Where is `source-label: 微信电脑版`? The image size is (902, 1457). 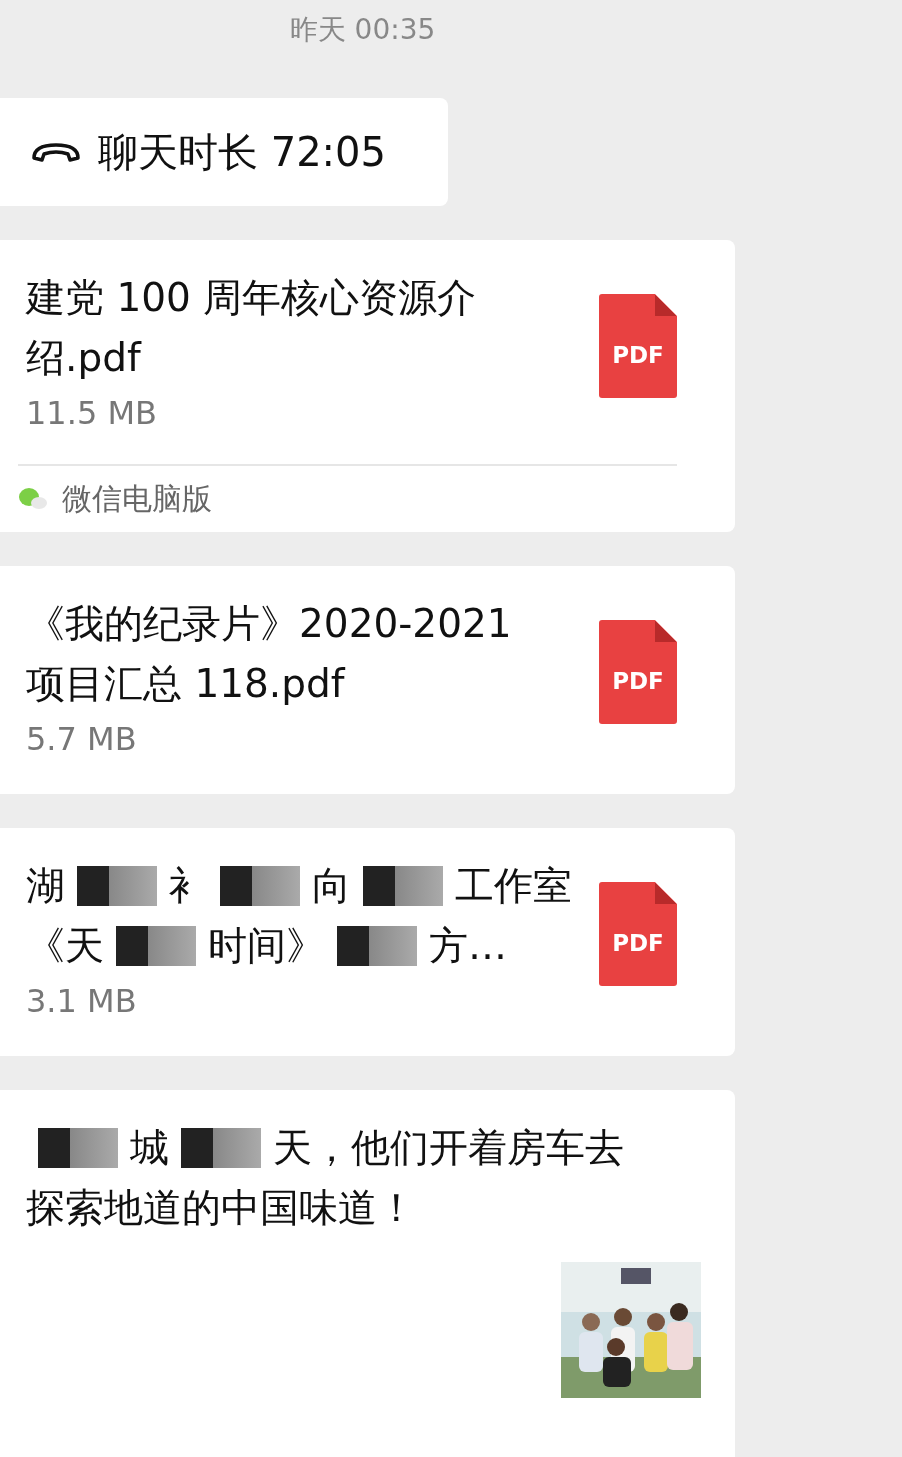
source-label: 微信电脑版 is located at coordinates (137, 498).